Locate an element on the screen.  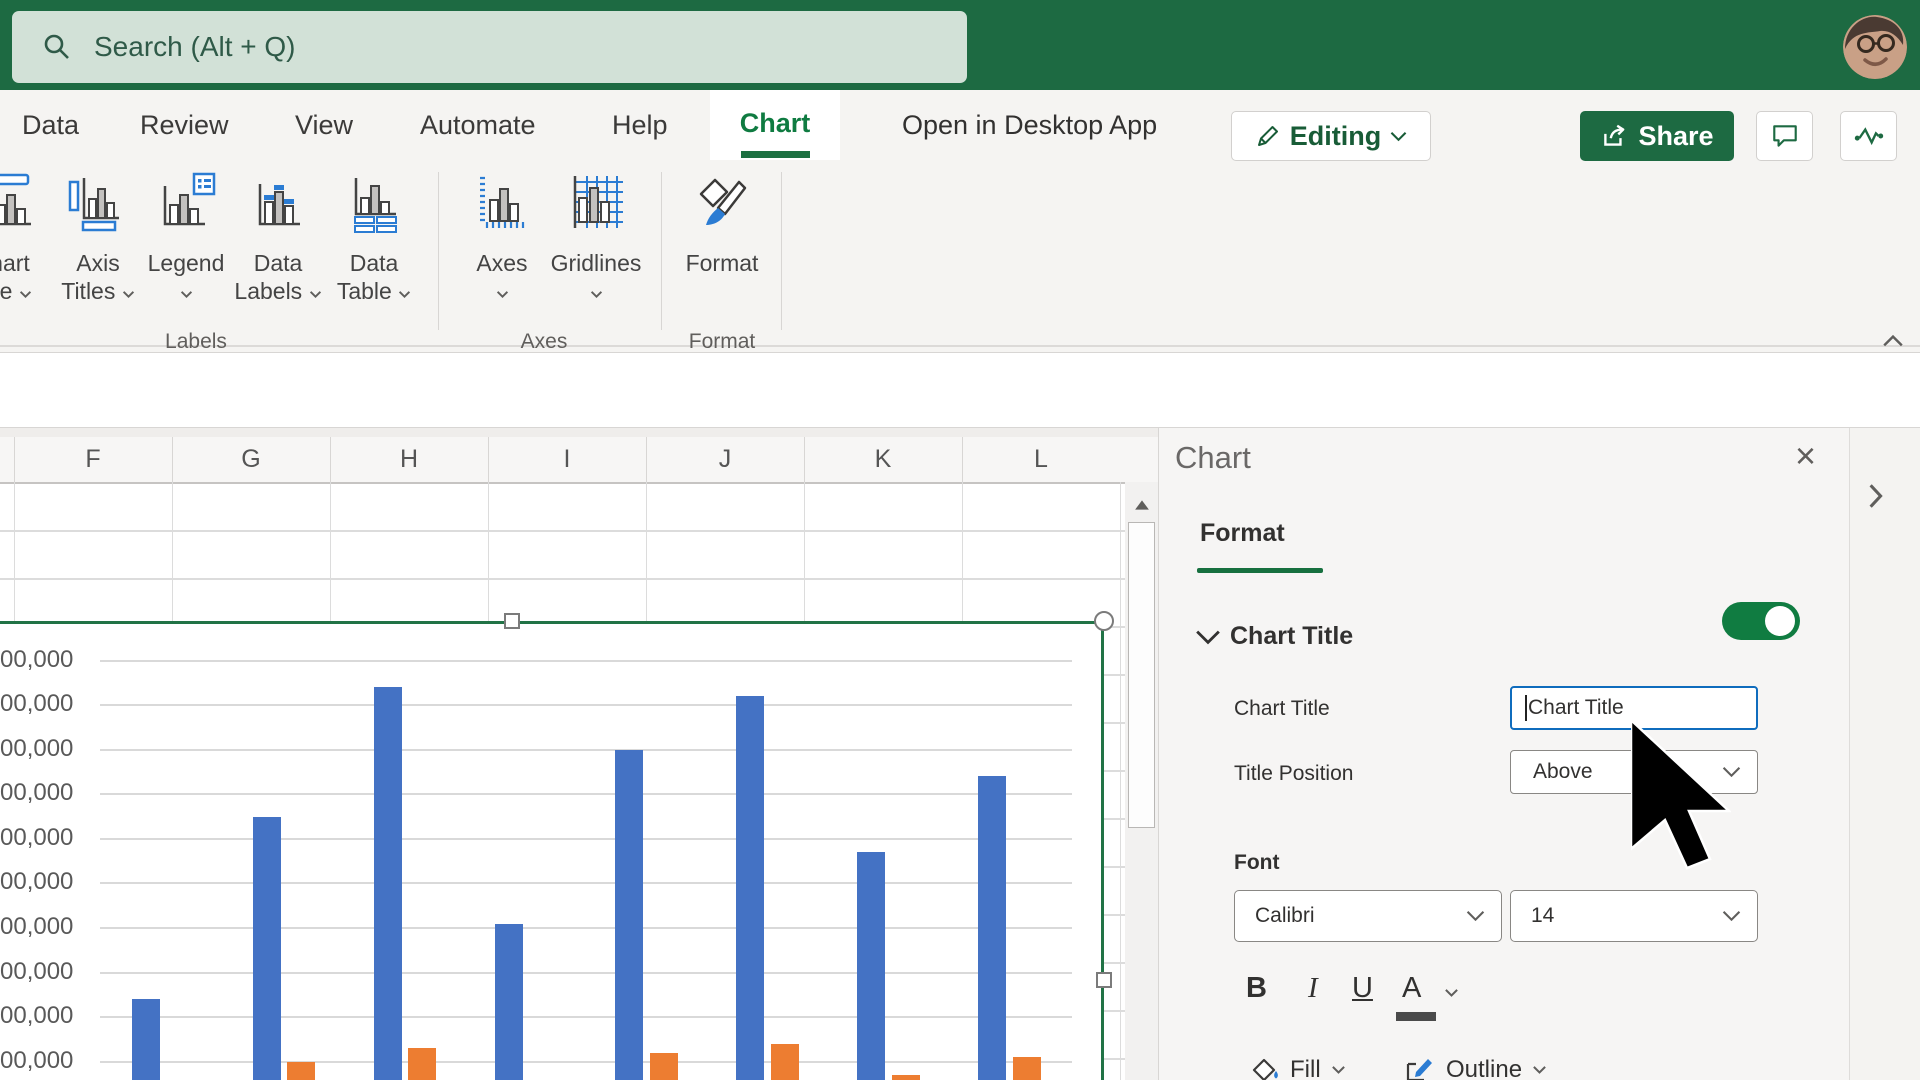
tab-format: Format is located at coordinates (1242, 533).